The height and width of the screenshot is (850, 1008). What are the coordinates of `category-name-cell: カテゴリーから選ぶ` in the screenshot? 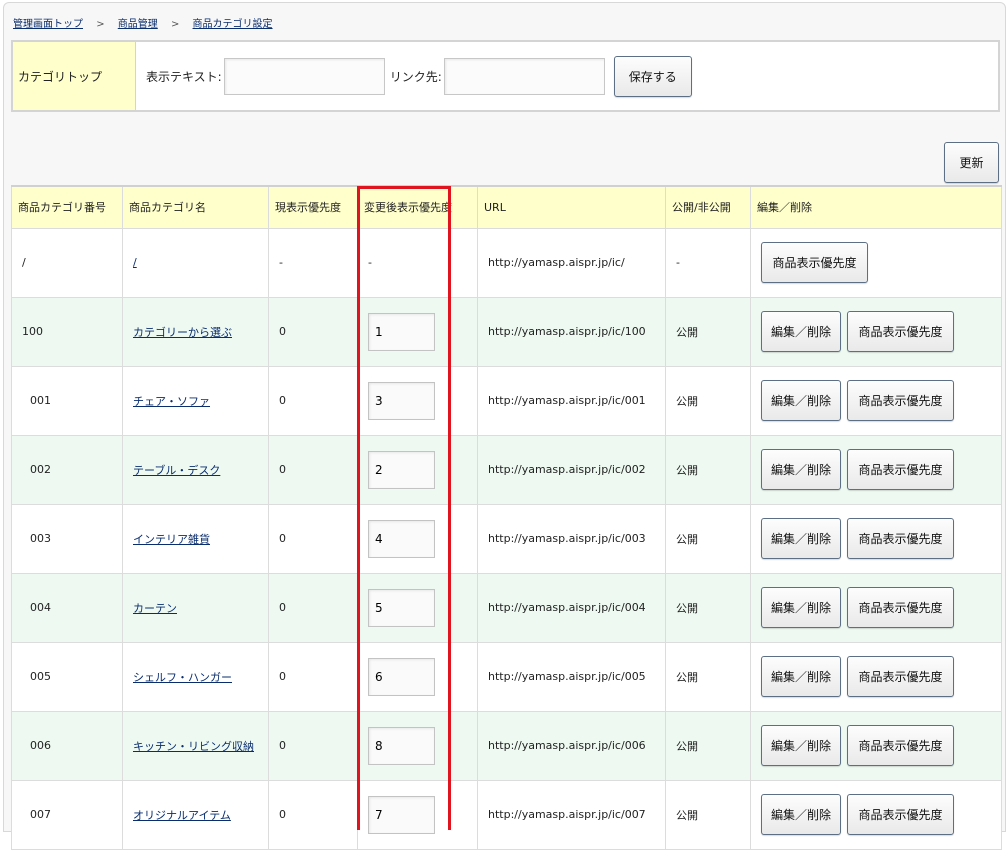 It's located at (195, 331).